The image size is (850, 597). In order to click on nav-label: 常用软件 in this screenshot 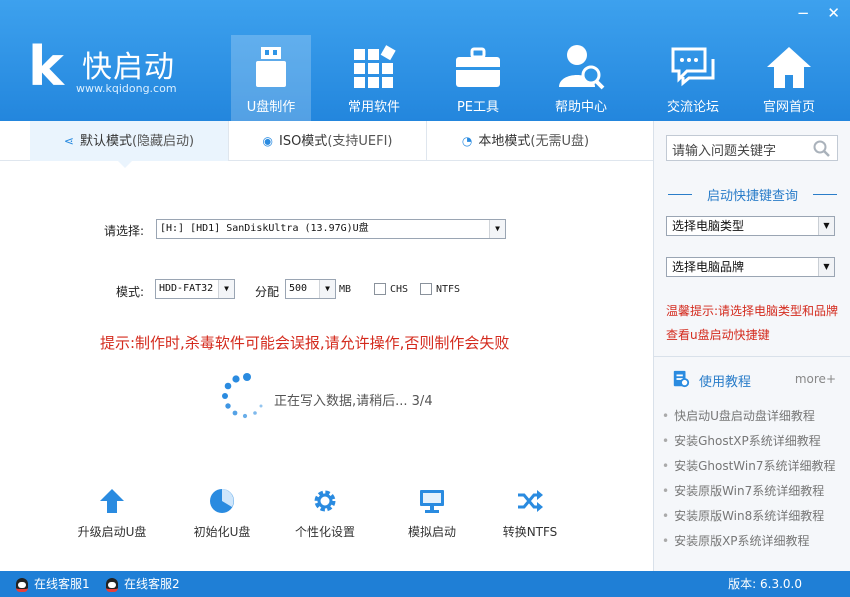, I will do `click(373, 107)`.